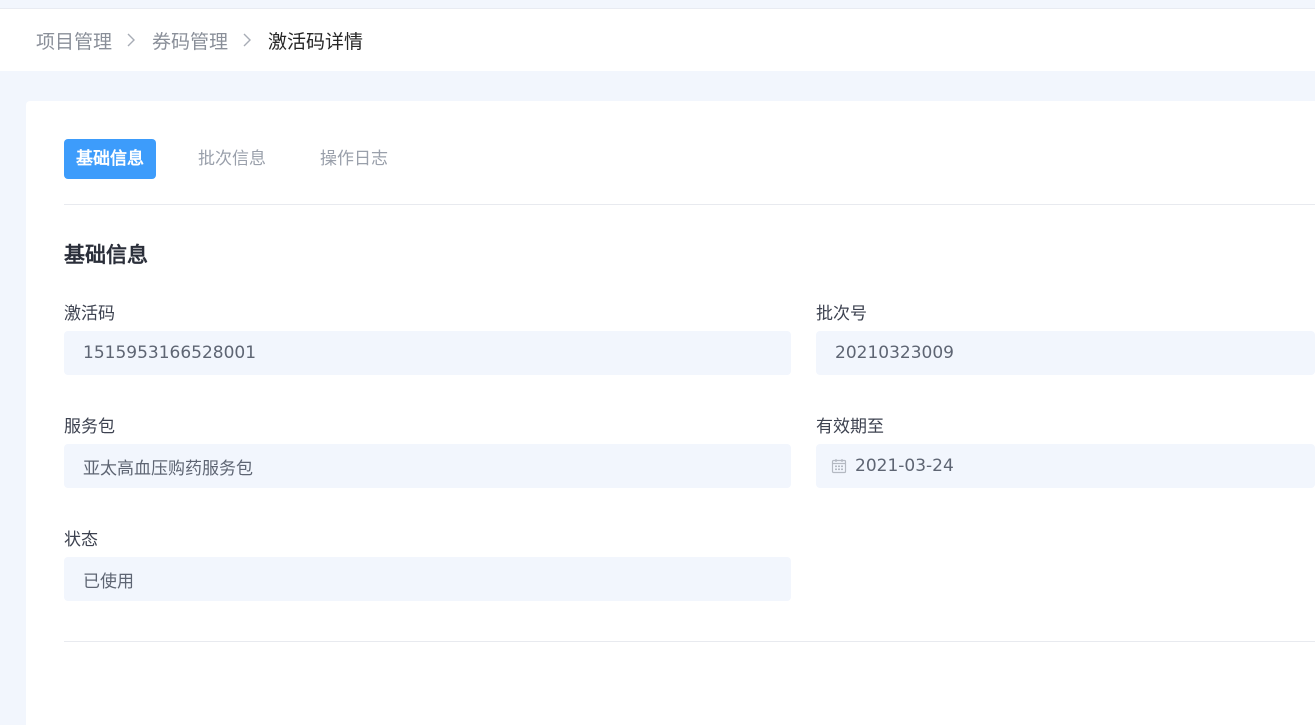 The width and height of the screenshot is (1315, 725). I want to click on batch-no-field: 20210323009, so click(1065, 353).